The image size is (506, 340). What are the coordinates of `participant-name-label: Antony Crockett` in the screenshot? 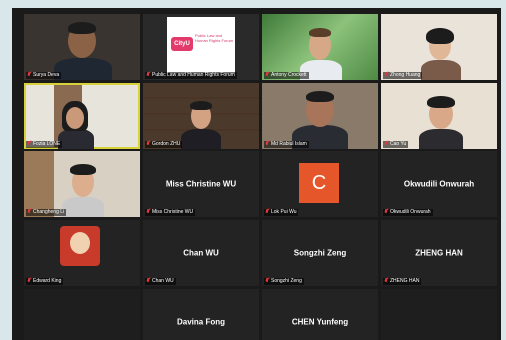 It's located at (286, 75).